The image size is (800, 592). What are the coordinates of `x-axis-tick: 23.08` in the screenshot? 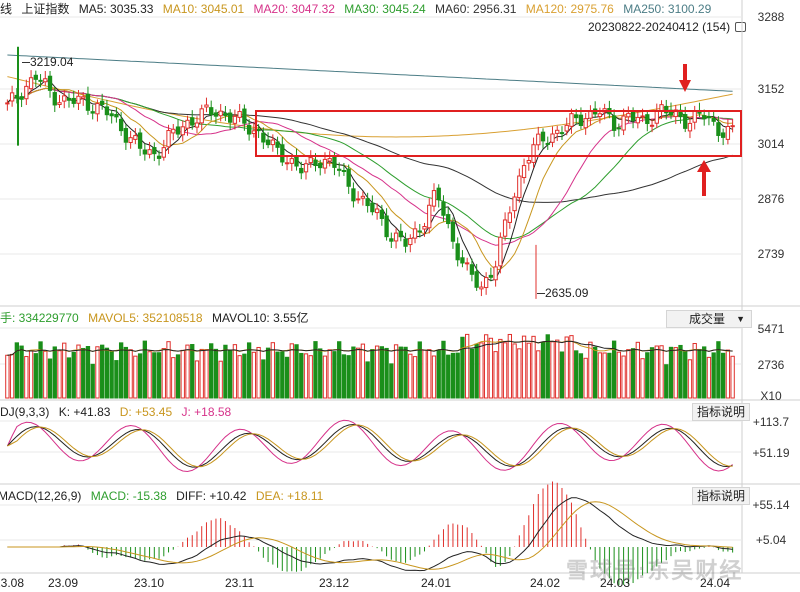 It's located at (12, 583).